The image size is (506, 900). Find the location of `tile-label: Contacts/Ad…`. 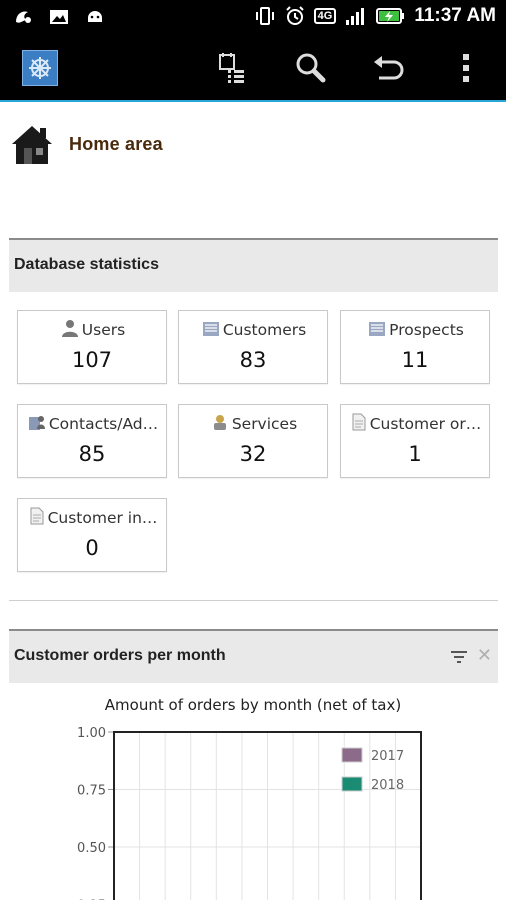

tile-label: Contacts/Ad… is located at coordinates (103, 424).